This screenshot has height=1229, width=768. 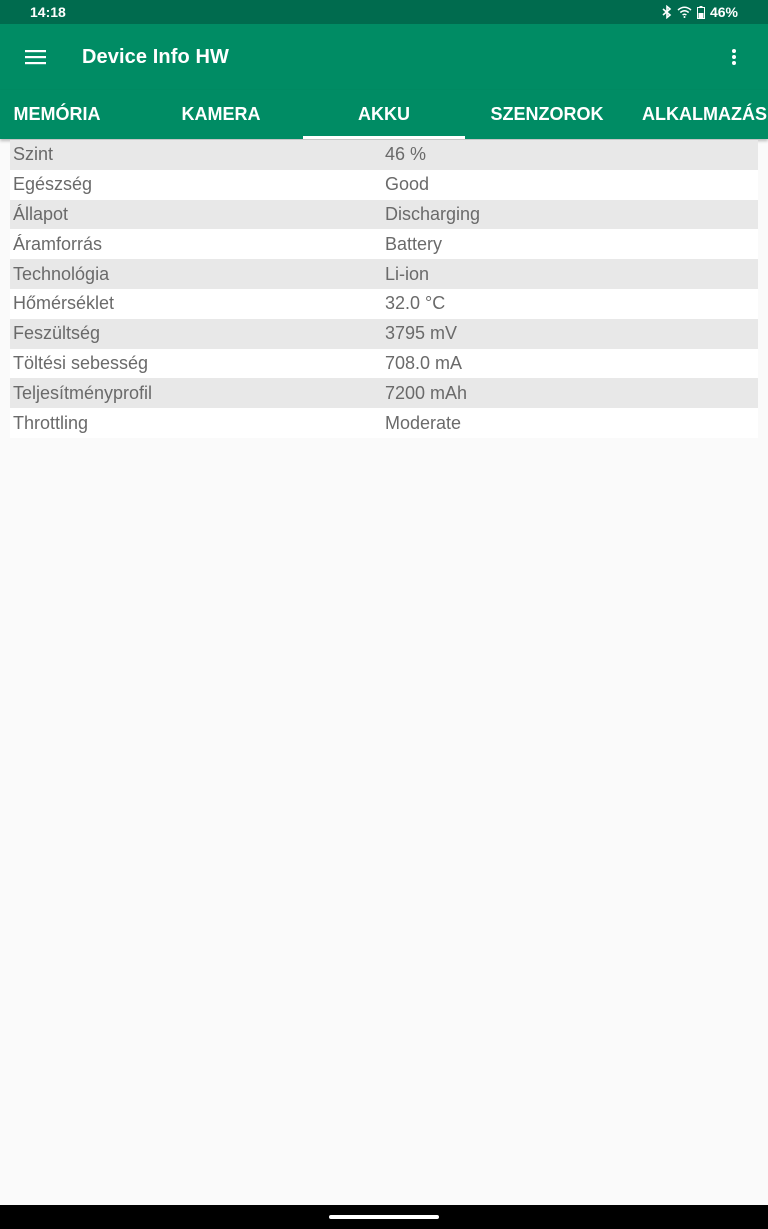 I want to click on row-label: Egészség, so click(x=53, y=184).